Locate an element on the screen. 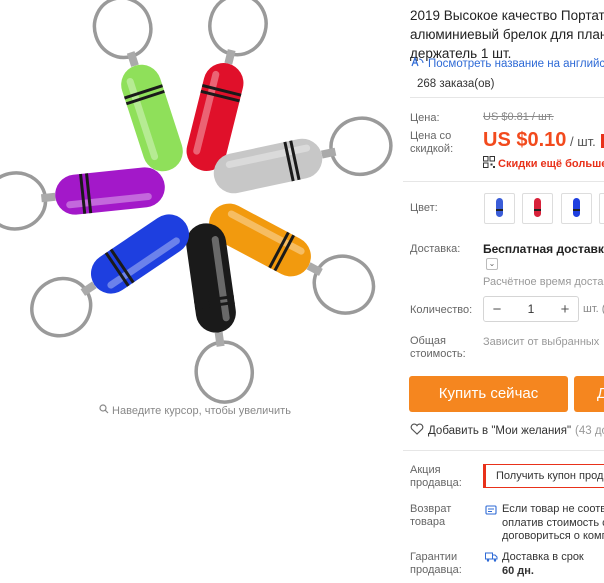 The image size is (604, 583). discount-price-value: US $0.10 is located at coordinates (525, 140).